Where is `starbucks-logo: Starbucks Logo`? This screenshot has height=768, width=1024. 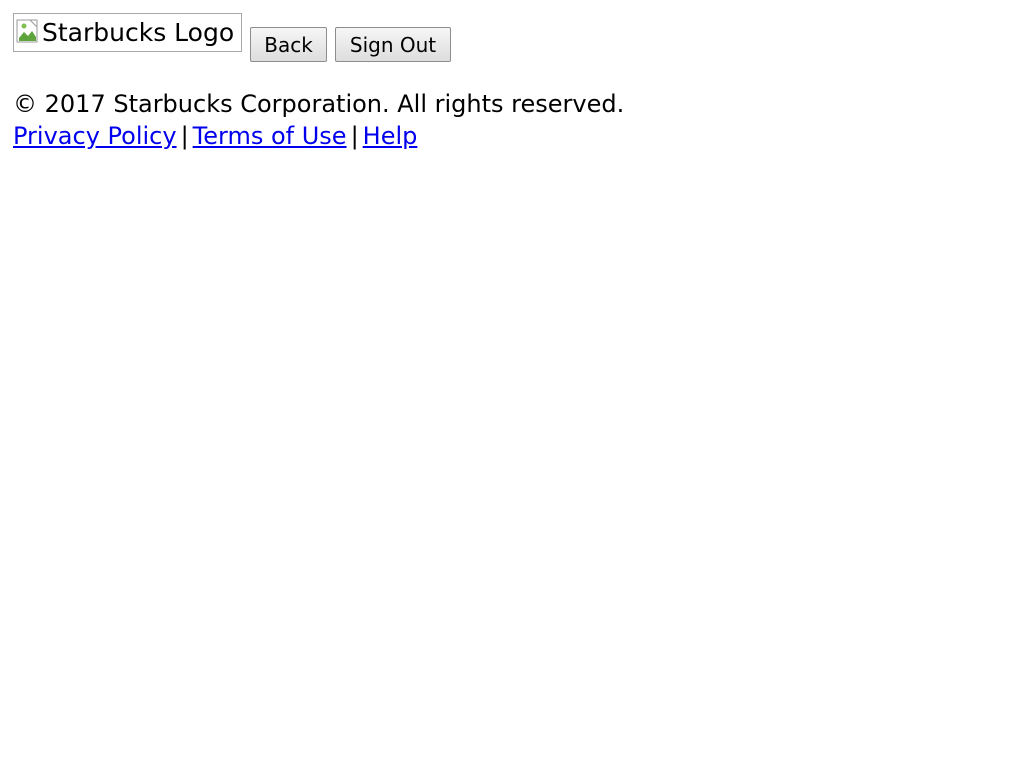
starbucks-logo: Starbucks Logo is located at coordinates (127, 32).